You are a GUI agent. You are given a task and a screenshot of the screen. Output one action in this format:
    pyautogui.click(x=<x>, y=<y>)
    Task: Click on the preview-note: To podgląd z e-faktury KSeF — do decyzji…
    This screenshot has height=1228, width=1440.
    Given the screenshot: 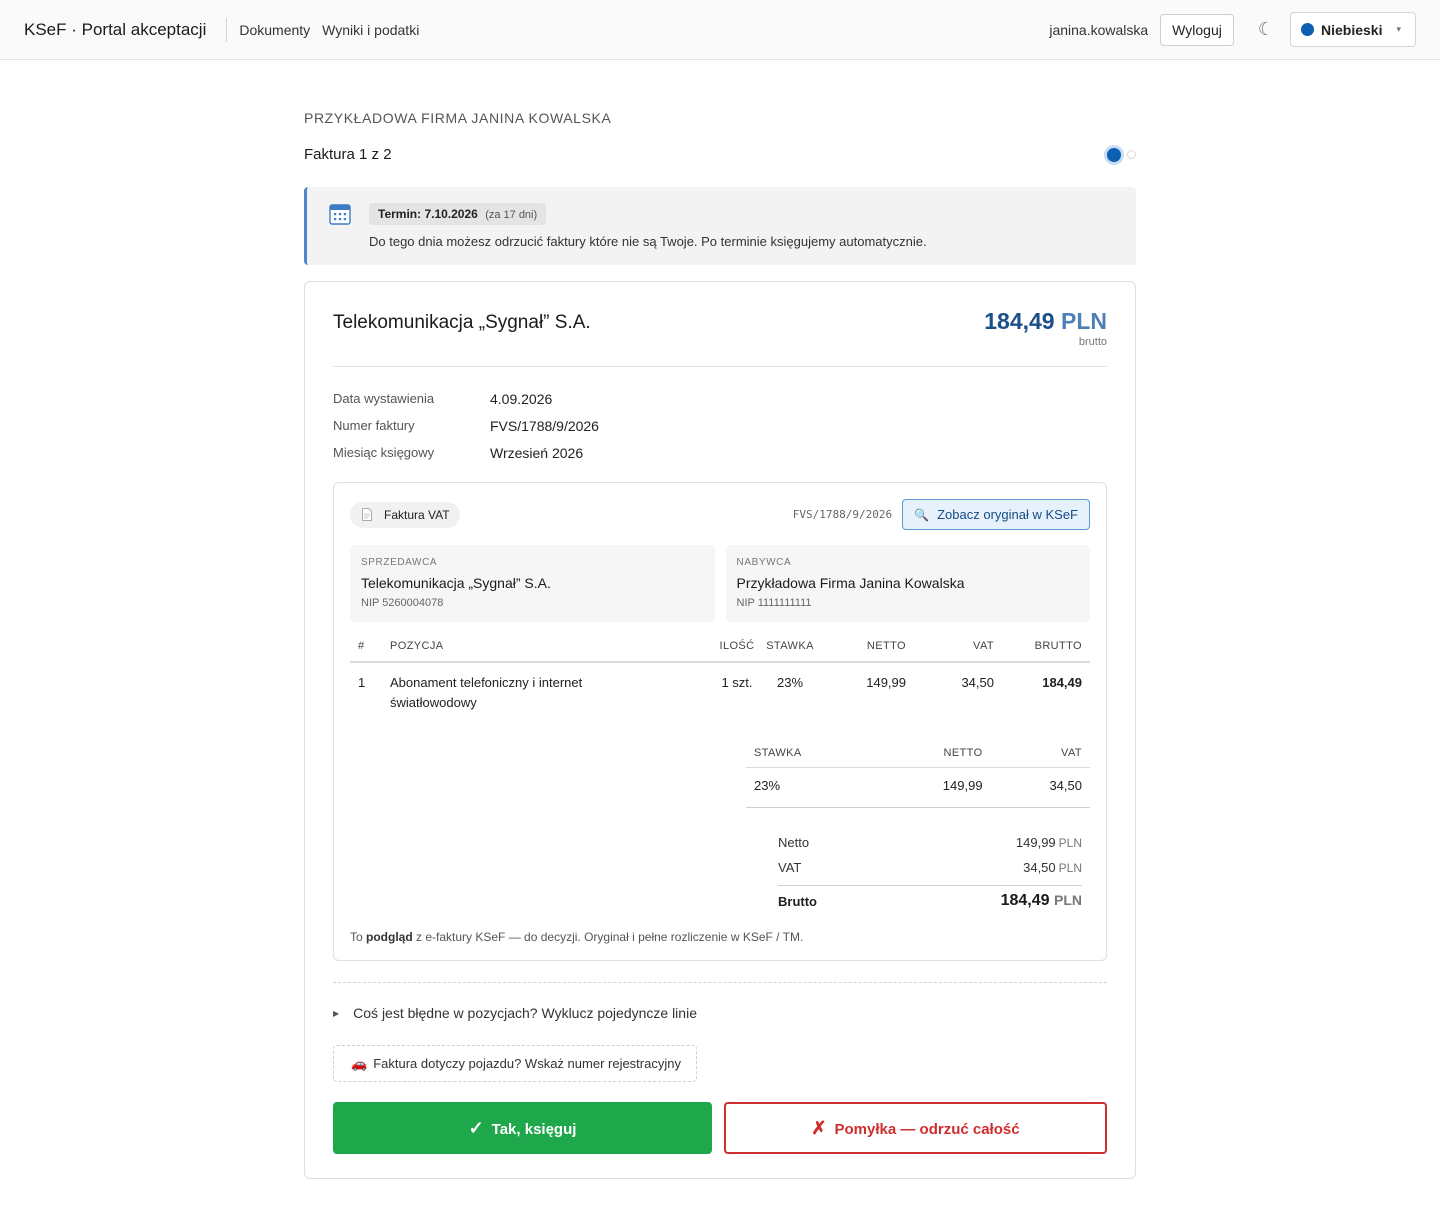 What is the action you would take?
    pyautogui.click(x=720, y=937)
    